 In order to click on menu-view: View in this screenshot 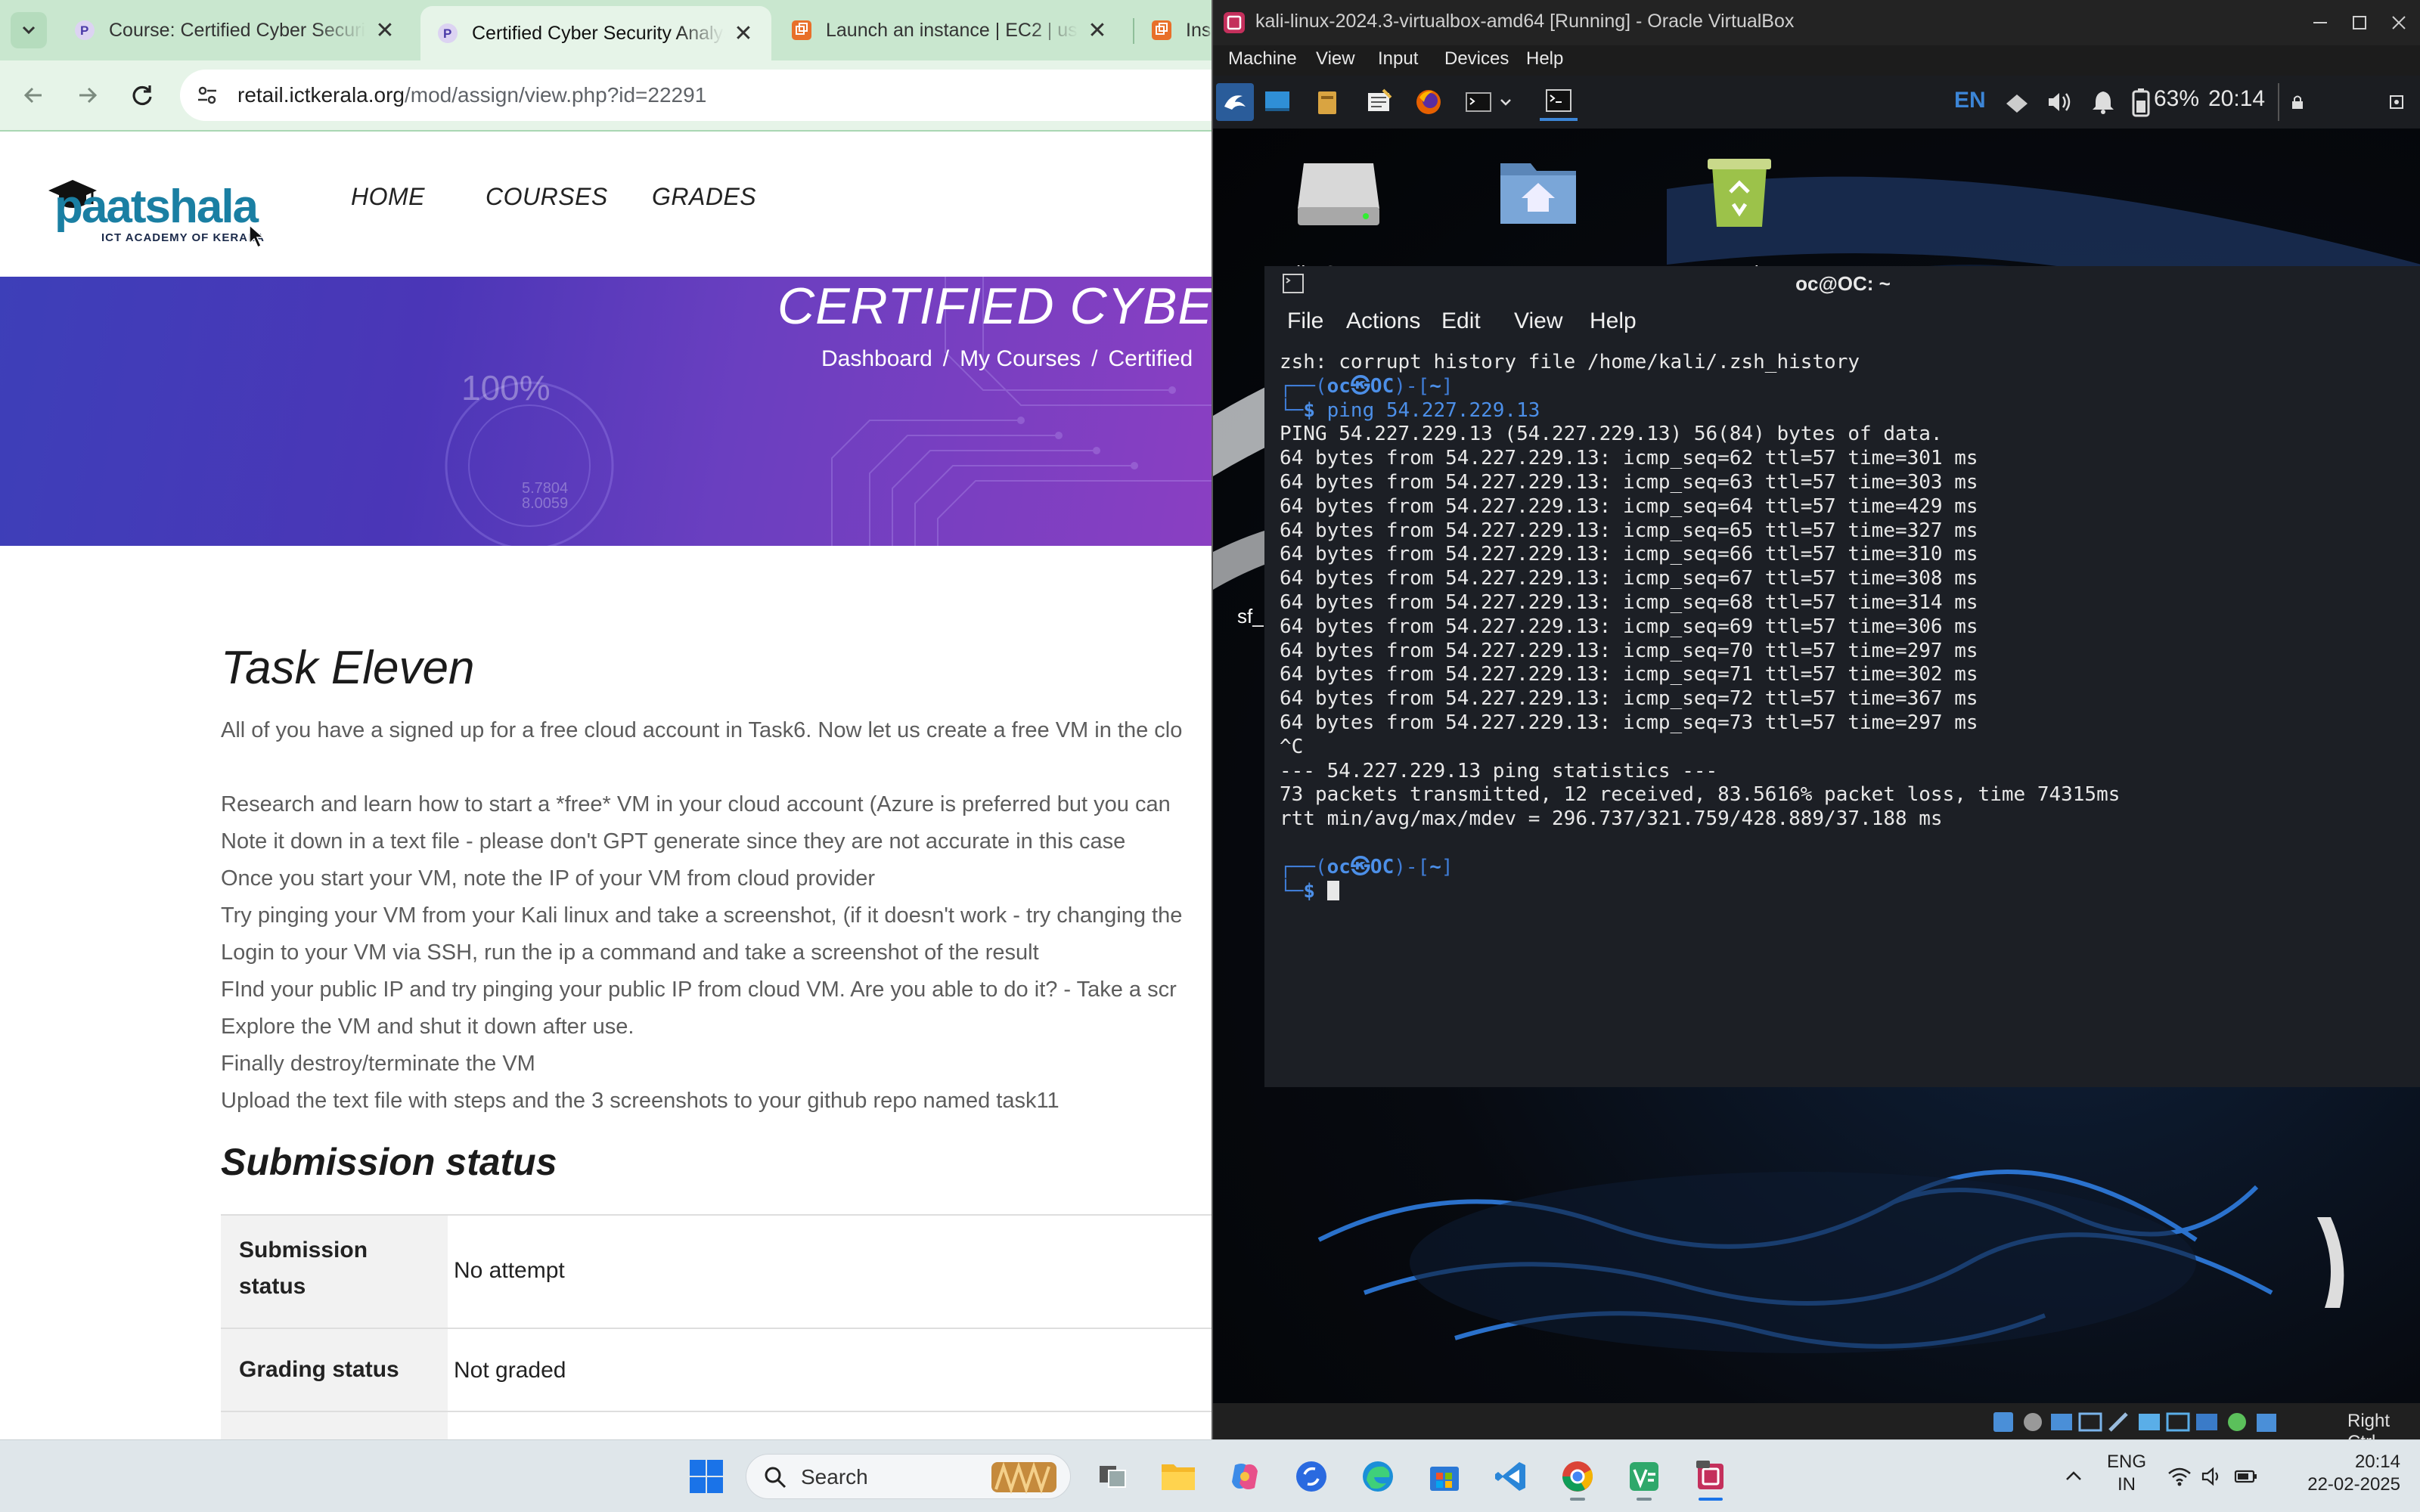, I will do `click(1335, 59)`.